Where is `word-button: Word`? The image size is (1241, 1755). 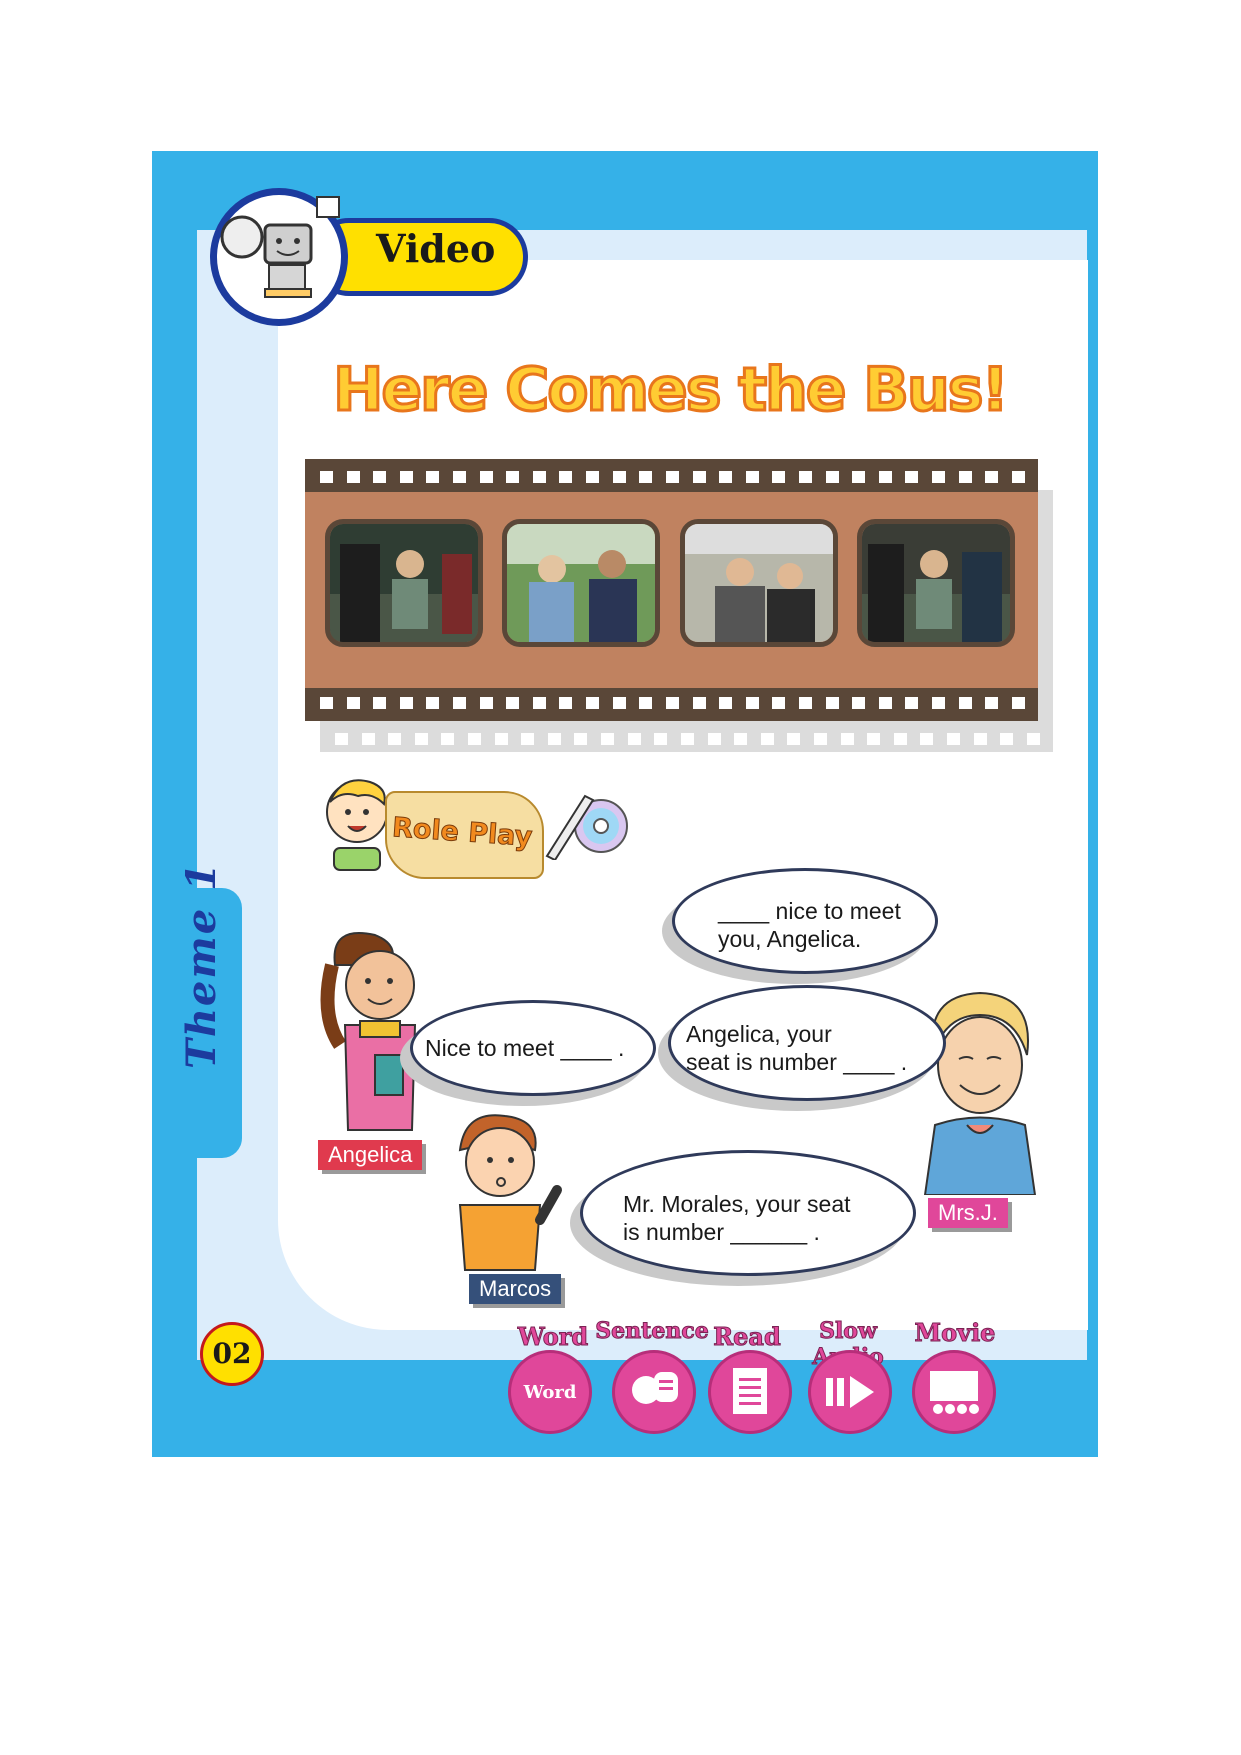
word-button: Word is located at coordinates (550, 1392).